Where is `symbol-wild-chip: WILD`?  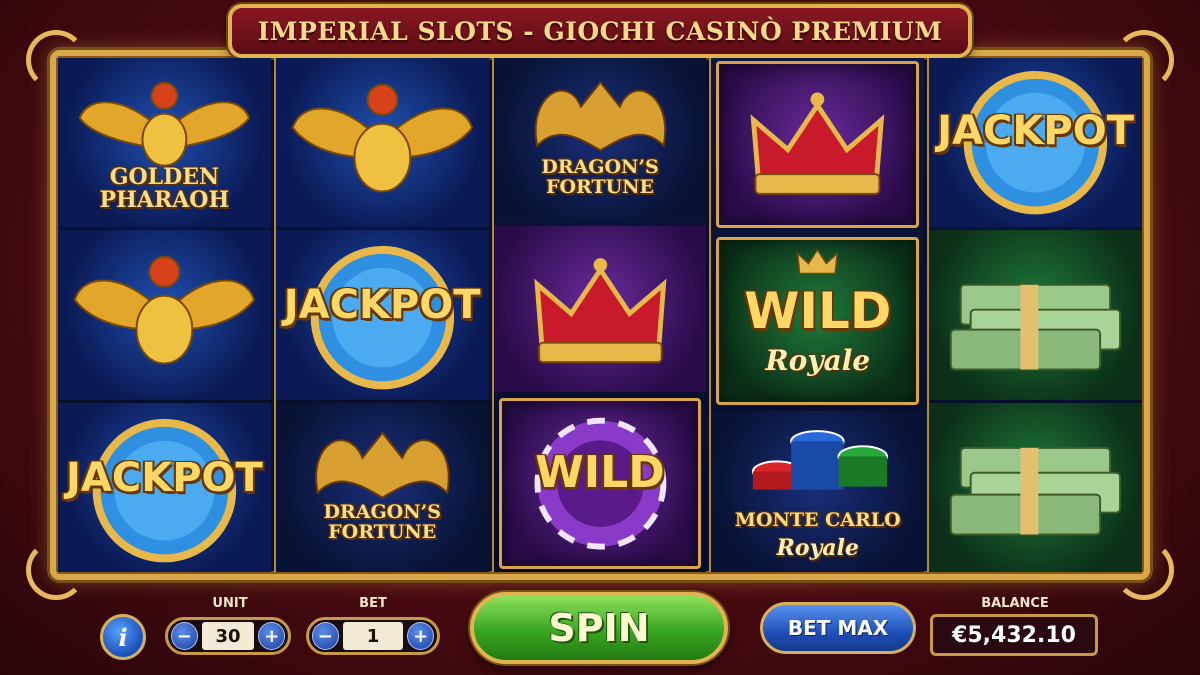
symbol-wild-chip: WILD is located at coordinates (600, 483).